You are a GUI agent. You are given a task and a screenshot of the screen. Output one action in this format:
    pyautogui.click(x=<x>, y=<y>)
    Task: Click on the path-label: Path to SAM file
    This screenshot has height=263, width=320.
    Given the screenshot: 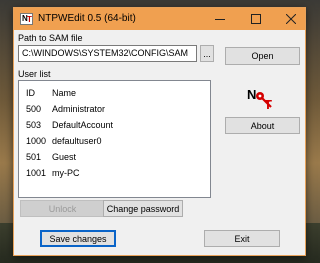 What is the action you would take?
    pyautogui.click(x=50, y=38)
    